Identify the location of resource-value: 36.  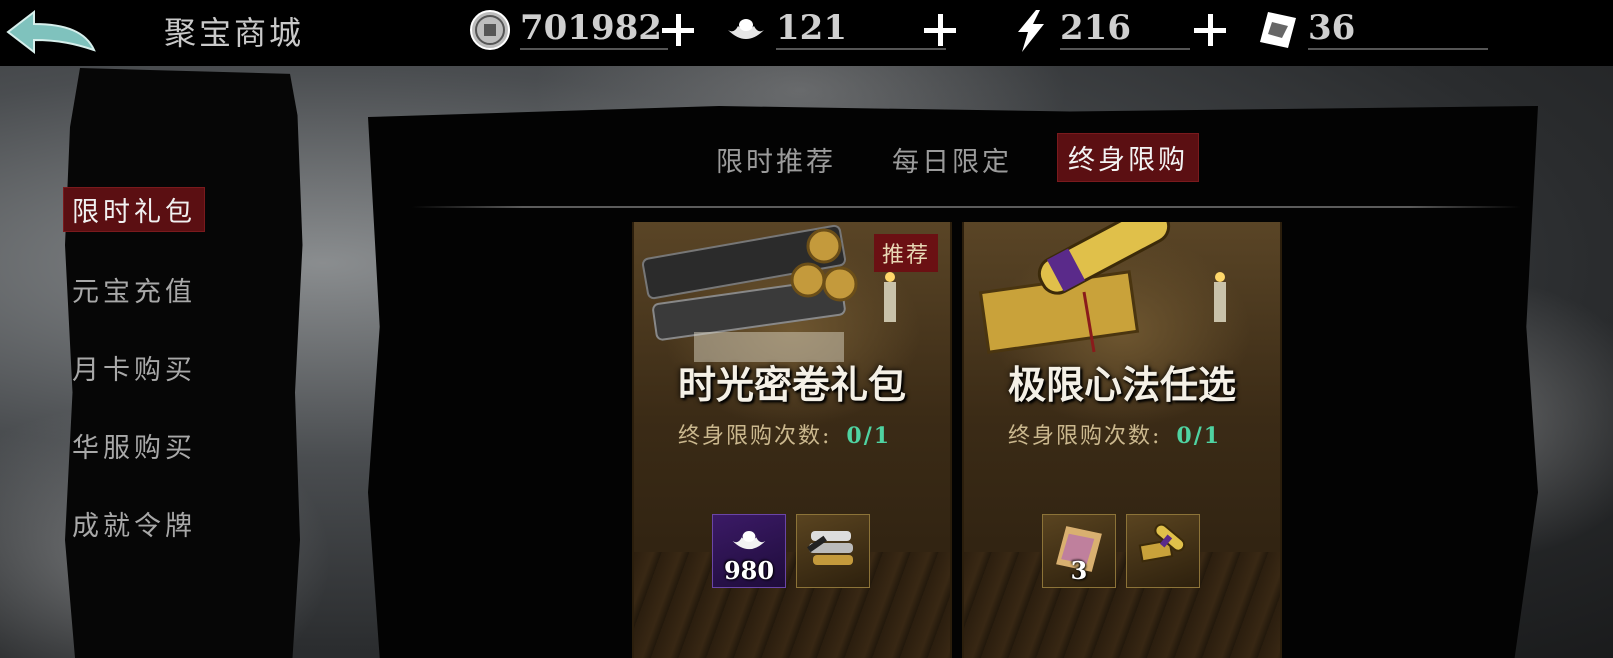
(1332, 28).